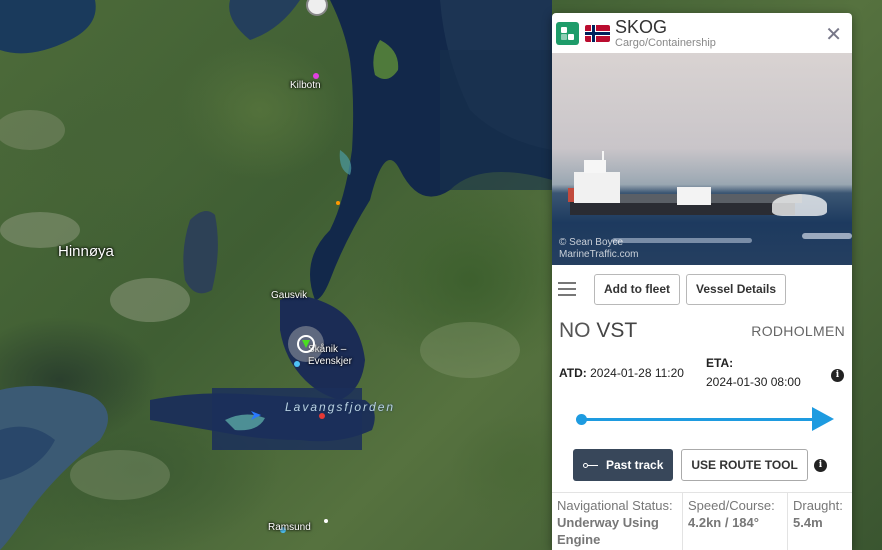  I want to click on panel-header: SKOG Cargo/Containership ✕, so click(702, 33).